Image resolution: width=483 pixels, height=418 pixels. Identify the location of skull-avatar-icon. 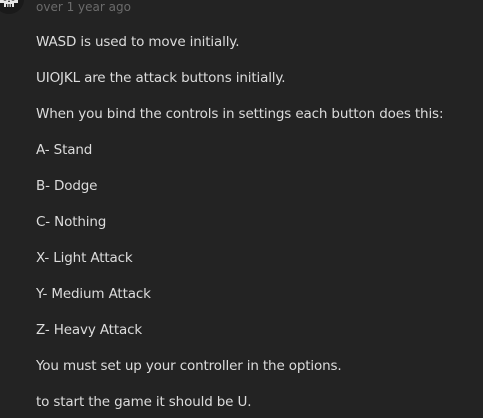
(12, 7).